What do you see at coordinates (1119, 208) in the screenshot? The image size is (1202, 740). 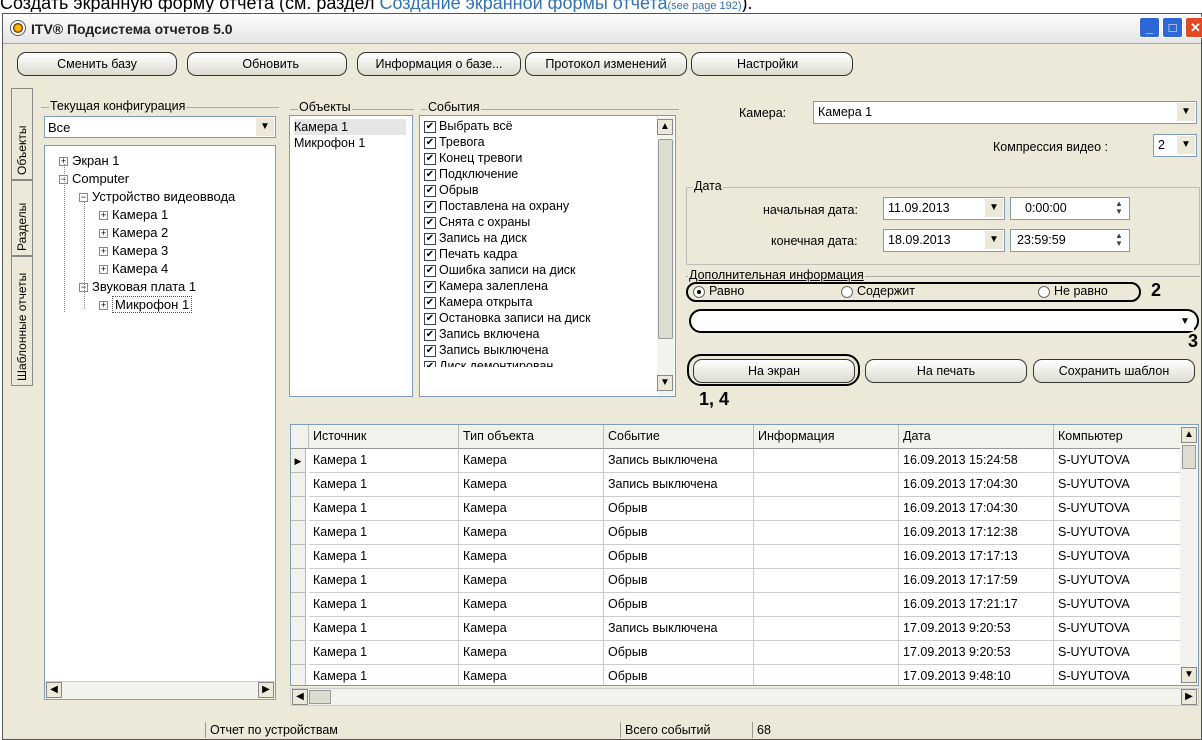 I see `spin-icon: ▲ ▼` at bounding box center [1119, 208].